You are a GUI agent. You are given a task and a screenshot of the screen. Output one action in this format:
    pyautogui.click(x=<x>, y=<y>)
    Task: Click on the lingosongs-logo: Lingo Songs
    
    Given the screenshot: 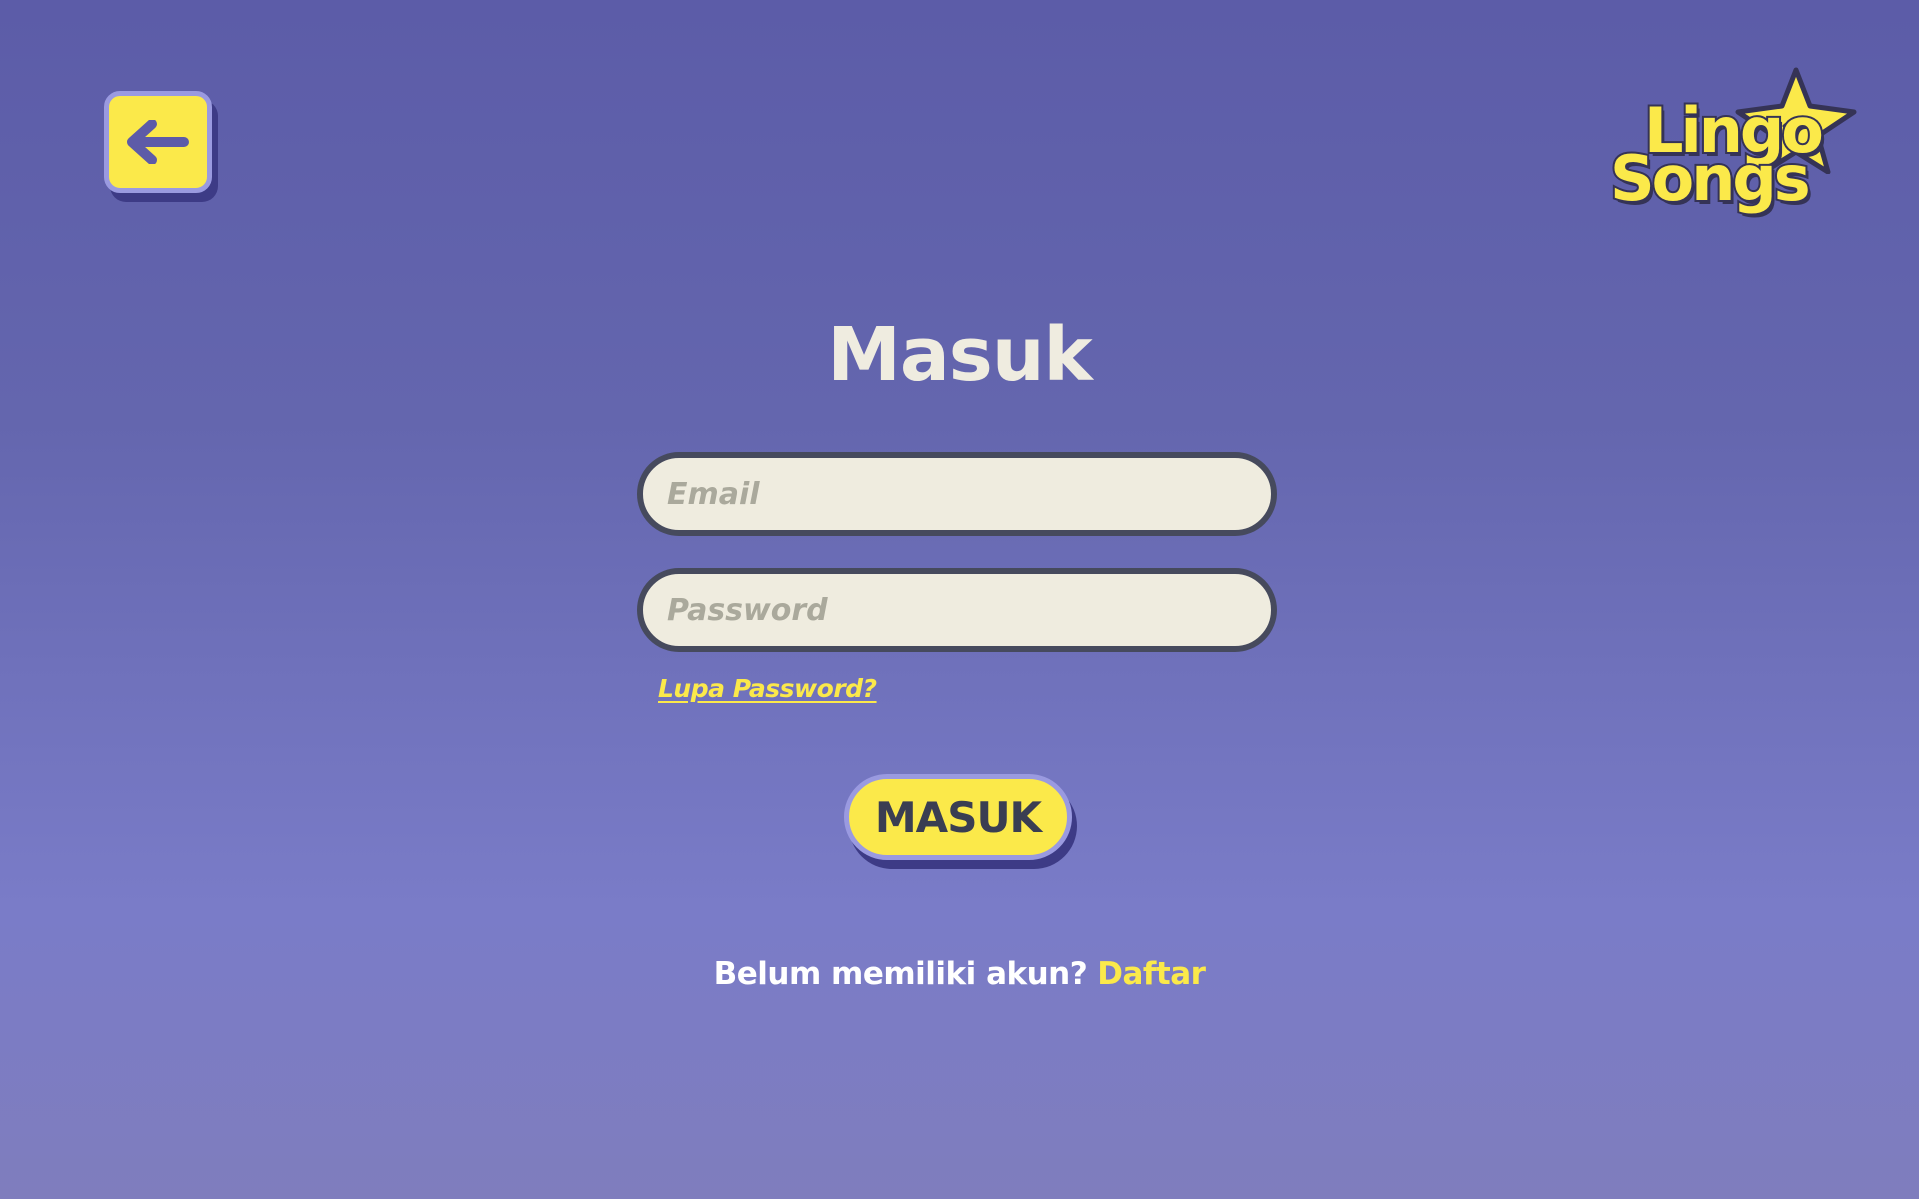 What is the action you would take?
    pyautogui.click(x=1732, y=159)
    